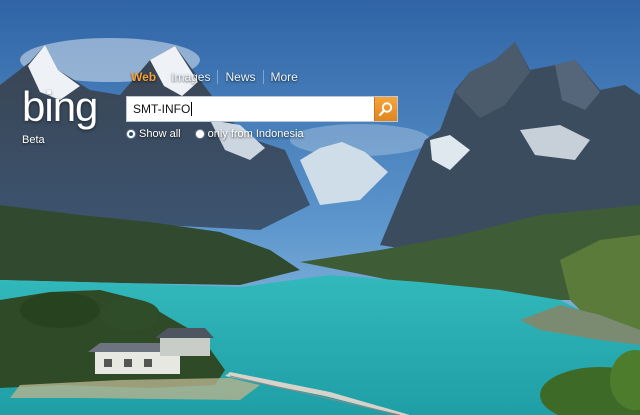  I want to click on search-verticals-nav: Web Images News More, so click(218, 77).